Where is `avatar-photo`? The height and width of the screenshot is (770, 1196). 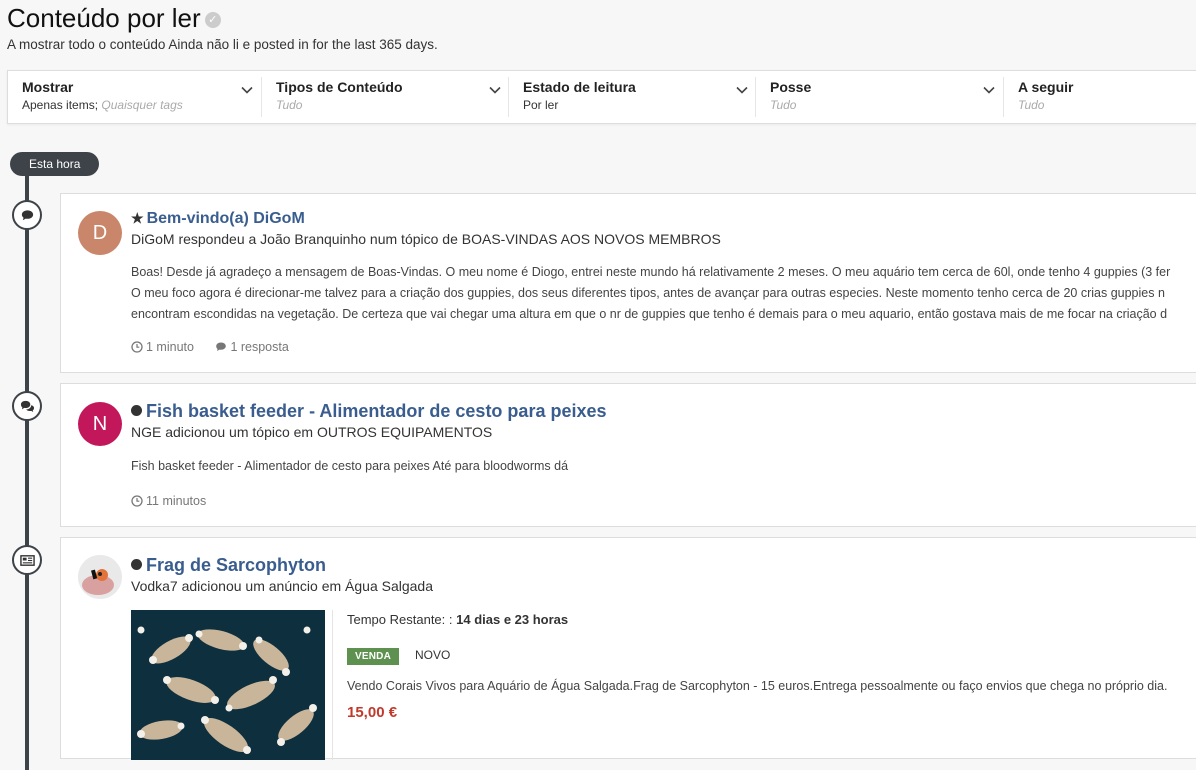 avatar-photo is located at coordinates (100, 577).